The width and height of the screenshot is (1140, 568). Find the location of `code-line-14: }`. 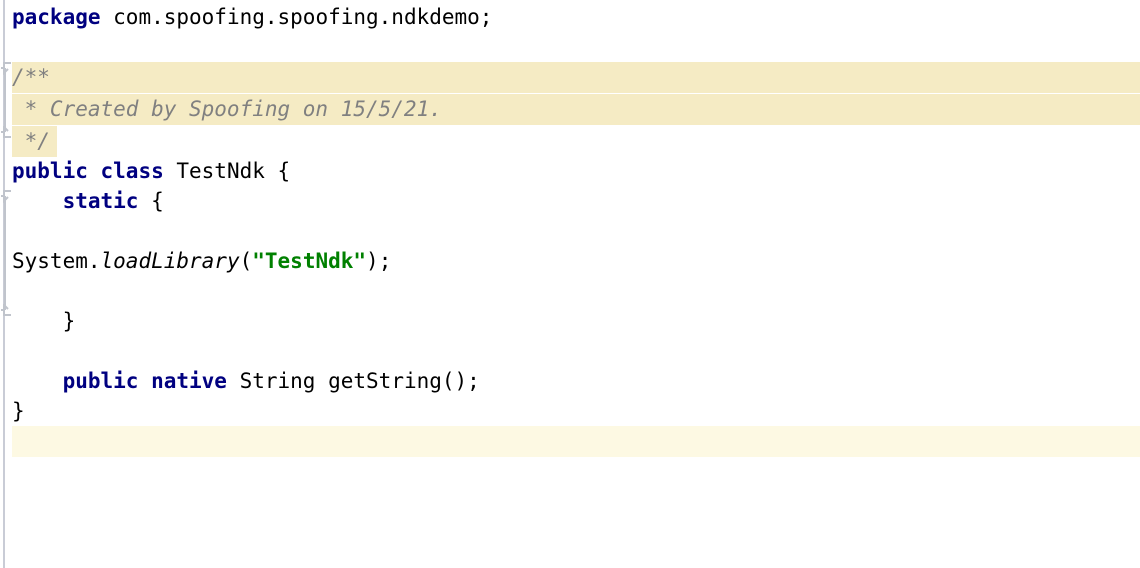

code-line-14: } is located at coordinates (18, 411).